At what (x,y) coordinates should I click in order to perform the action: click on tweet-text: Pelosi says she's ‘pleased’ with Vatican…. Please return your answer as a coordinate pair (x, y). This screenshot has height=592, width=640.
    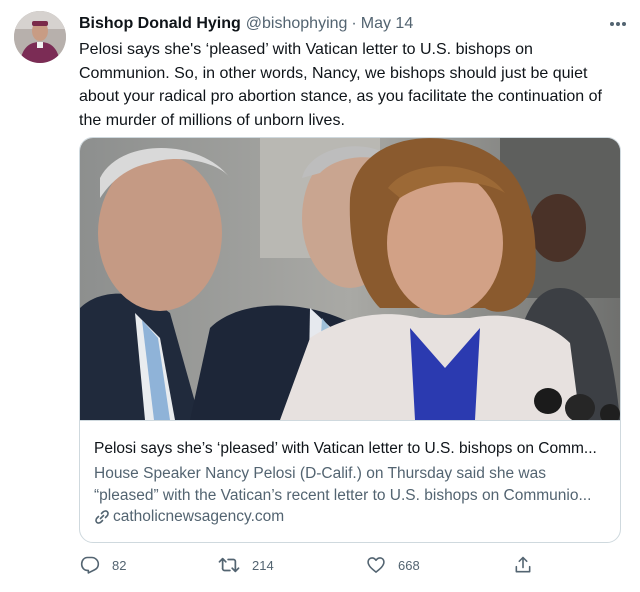
    Looking at the image, I should click on (340, 85).